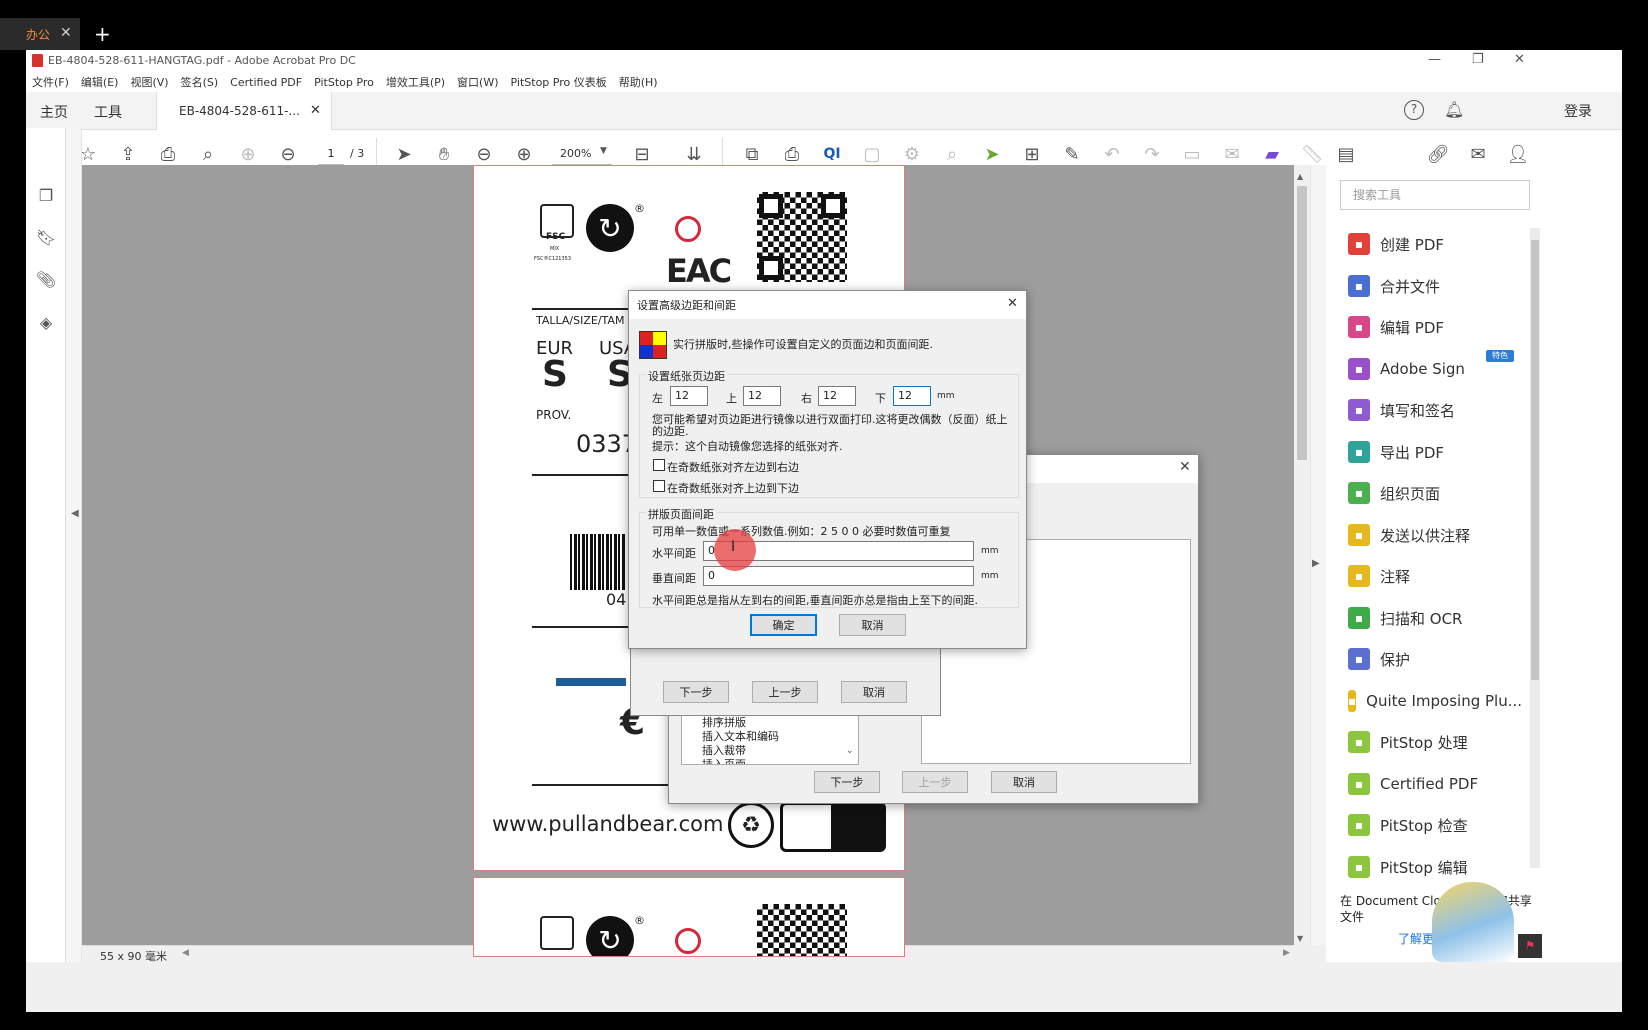  Describe the element at coordinates (108, 112) in the screenshot. I see `tab-tools: 工具` at that location.